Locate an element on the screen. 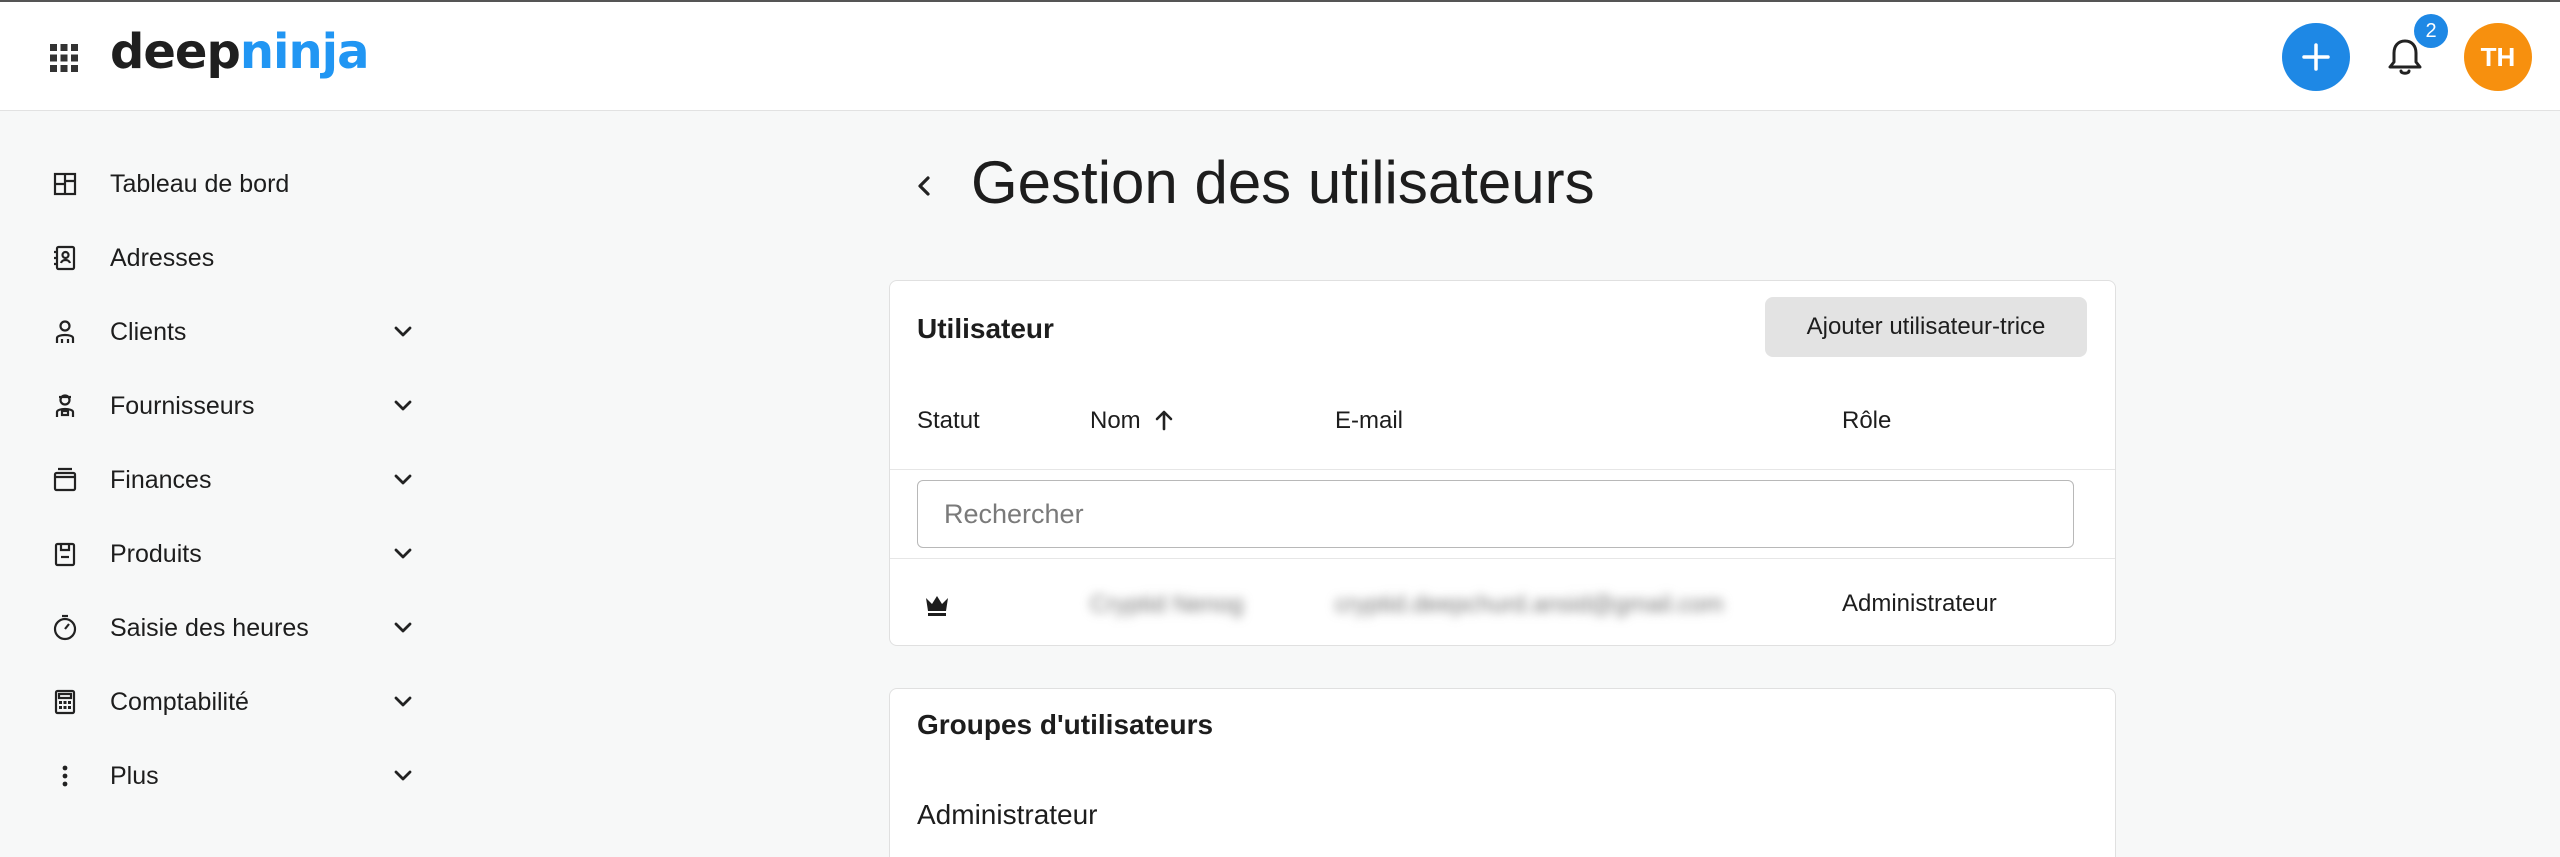 The width and height of the screenshot is (2560, 857). back-chevron-icon is located at coordinates (924, 186).